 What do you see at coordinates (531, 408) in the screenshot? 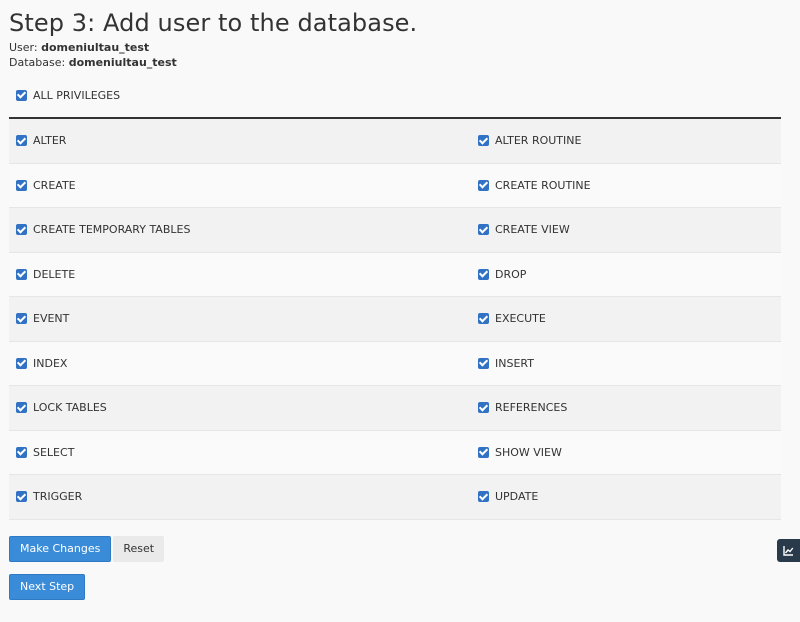
I see `privilege-label: REFERENCES` at bounding box center [531, 408].